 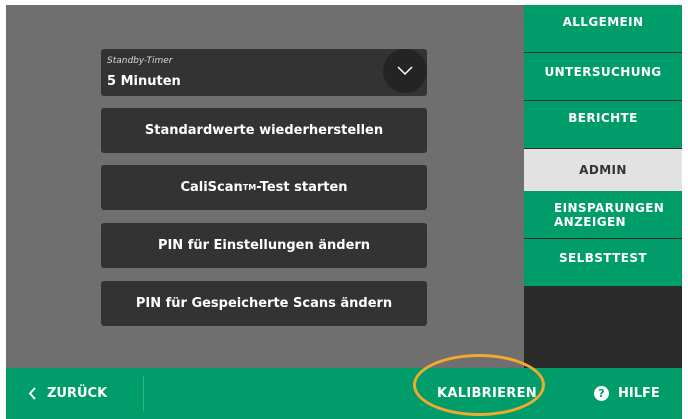 What do you see at coordinates (603, 118) in the screenshot?
I see `sidebar-item-label: BERICHTE` at bounding box center [603, 118].